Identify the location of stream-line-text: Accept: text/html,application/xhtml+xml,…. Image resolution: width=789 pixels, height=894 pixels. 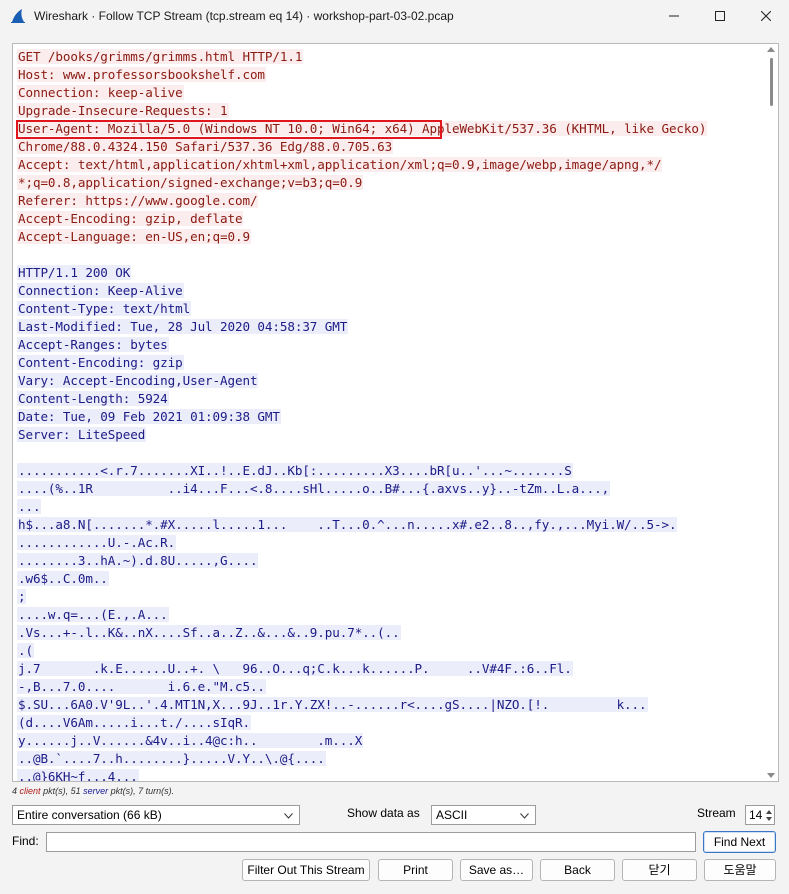
(340, 164).